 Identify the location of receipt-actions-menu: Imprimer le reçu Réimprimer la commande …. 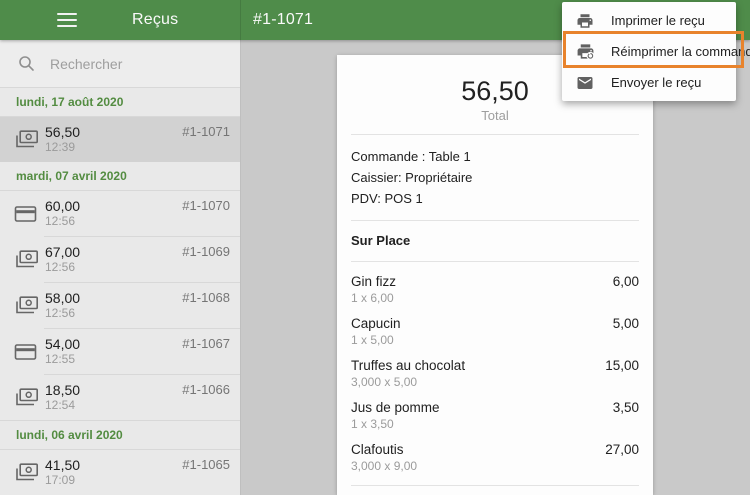
(656, 51).